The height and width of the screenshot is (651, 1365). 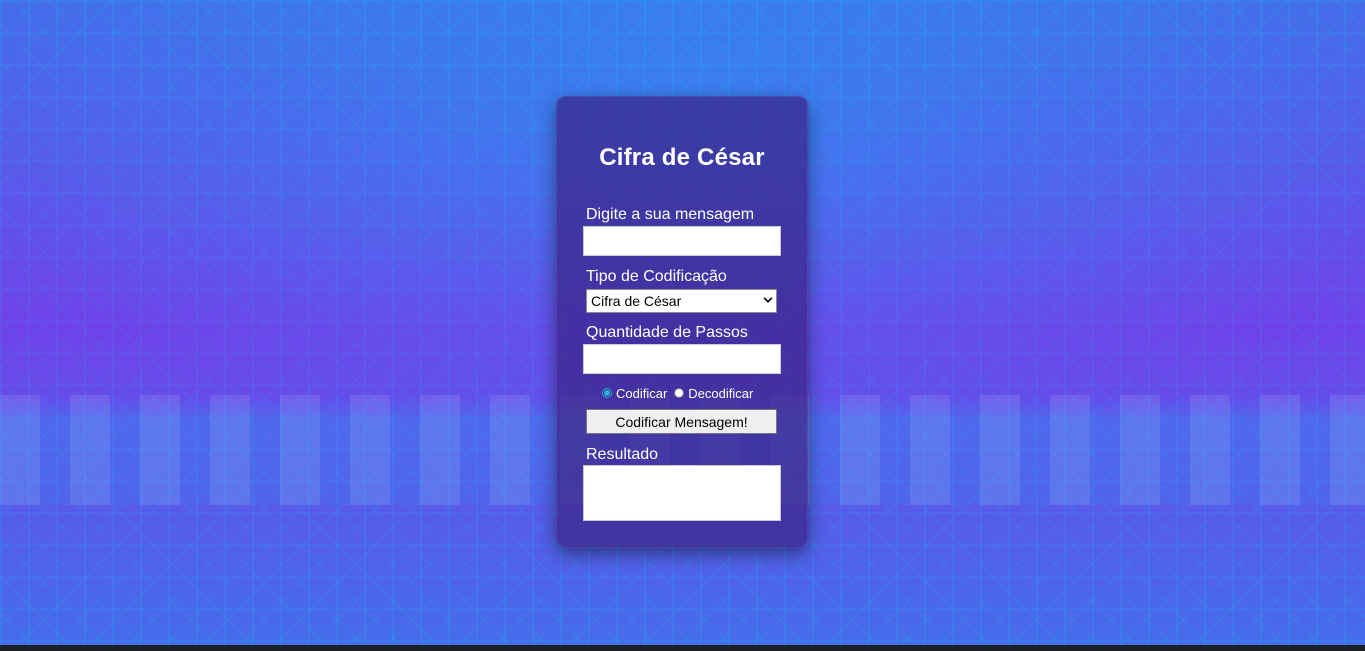 What do you see at coordinates (667, 332) in the screenshot?
I see `steps-label: Quantidade de Passos` at bounding box center [667, 332].